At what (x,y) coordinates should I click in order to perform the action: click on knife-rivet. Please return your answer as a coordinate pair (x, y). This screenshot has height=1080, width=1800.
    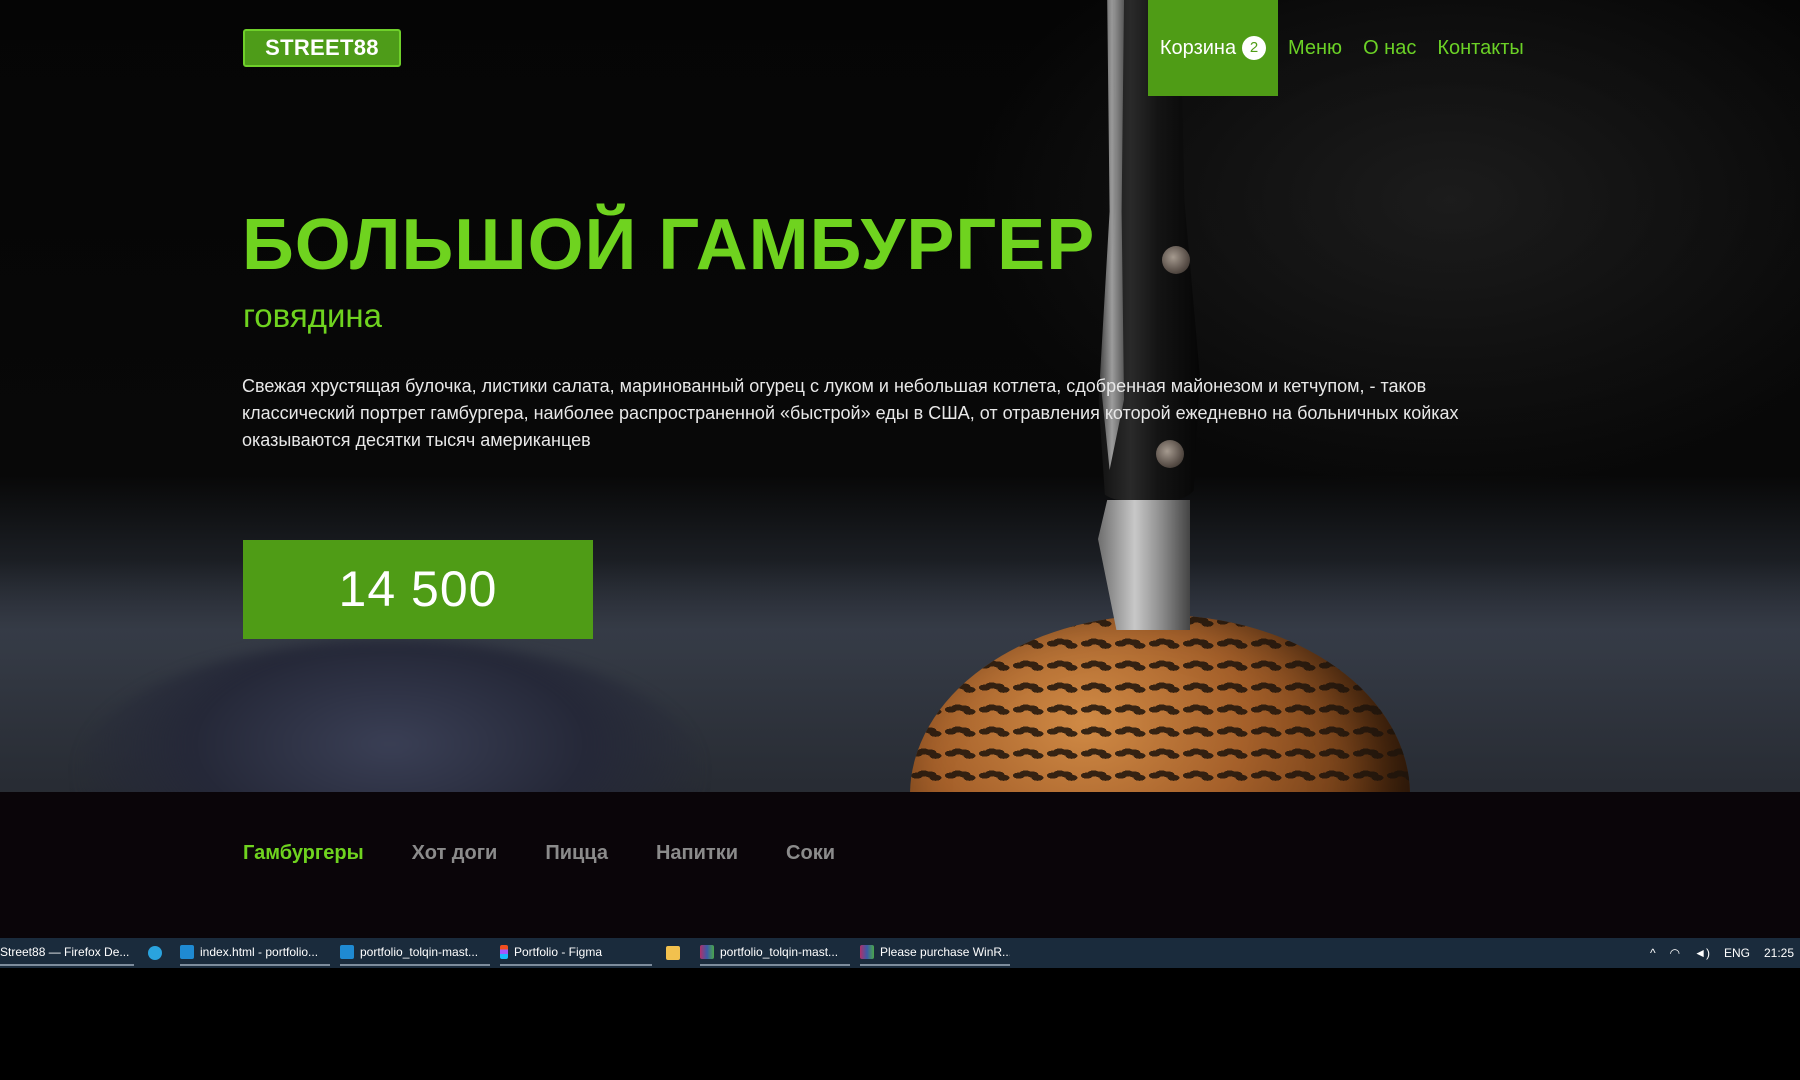
    Looking at the image, I should click on (1176, 260).